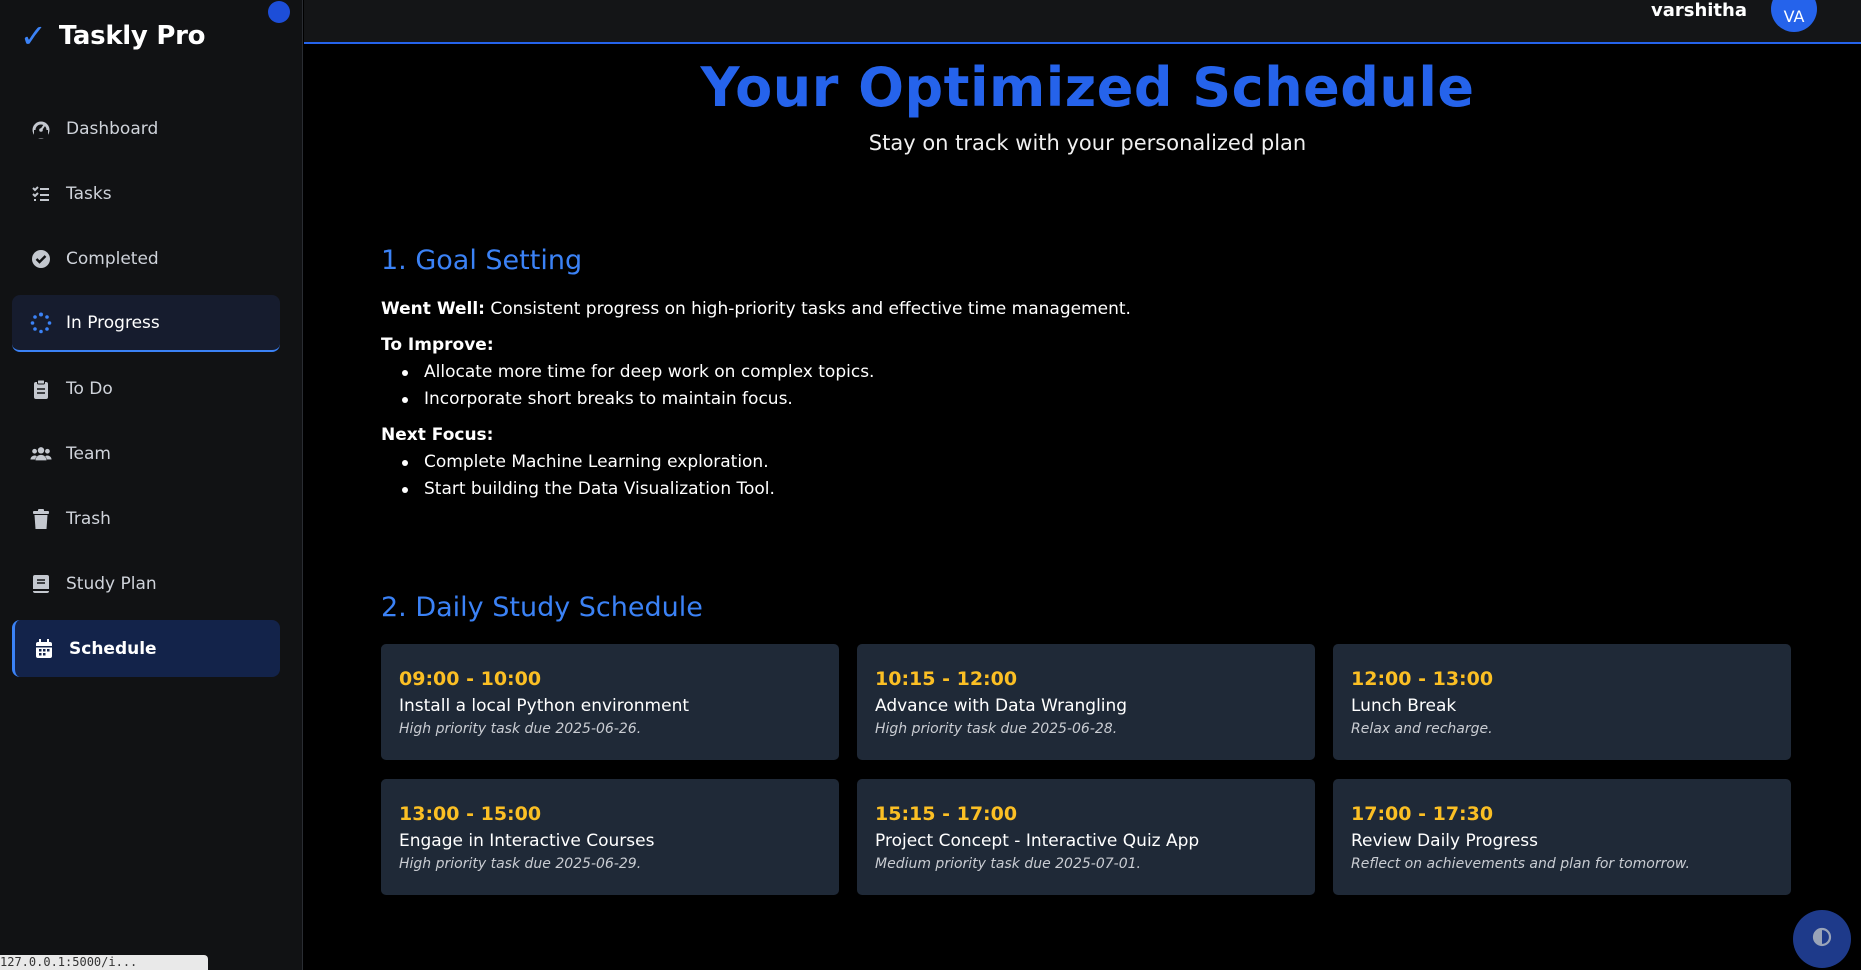 The width and height of the screenshot is (1861, 970). Describe the element at coordinates (433, 309) in the screenshot. I see `went-well-label: Went Well:` at that location.